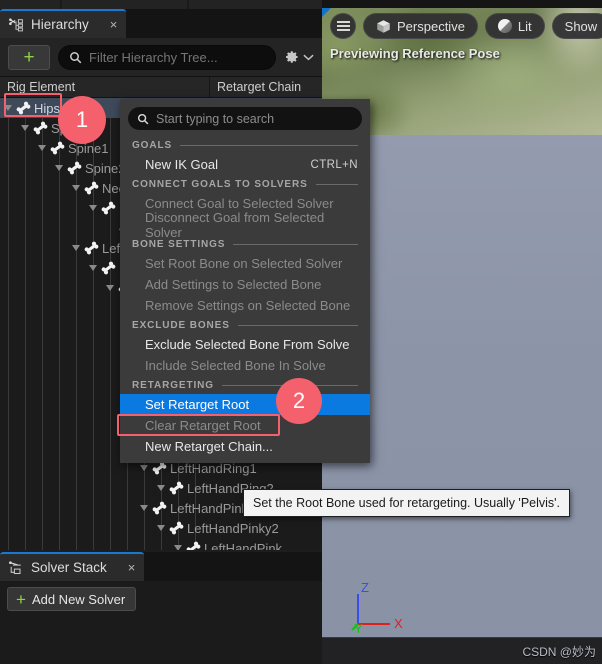 The height and width of the screenshot is (664, 602). What do you see at coordinates (247, 344) in the screenshot?
I see `context-menu-item-label: Exclude Selected Bone From Solve` at bounding box center [247, 344].